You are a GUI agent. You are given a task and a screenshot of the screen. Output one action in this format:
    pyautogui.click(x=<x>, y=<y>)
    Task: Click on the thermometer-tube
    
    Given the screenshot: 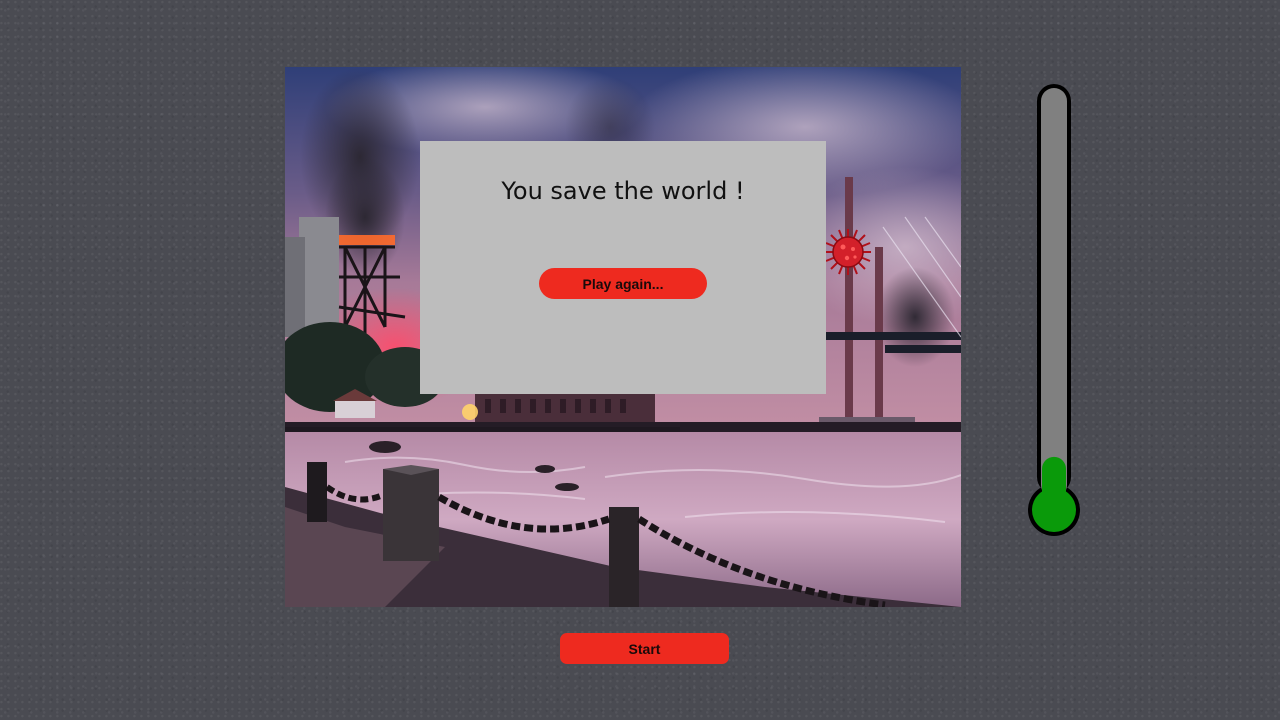 What is the action you would take?
    pyautogui.click(x=1054, y=293)
    